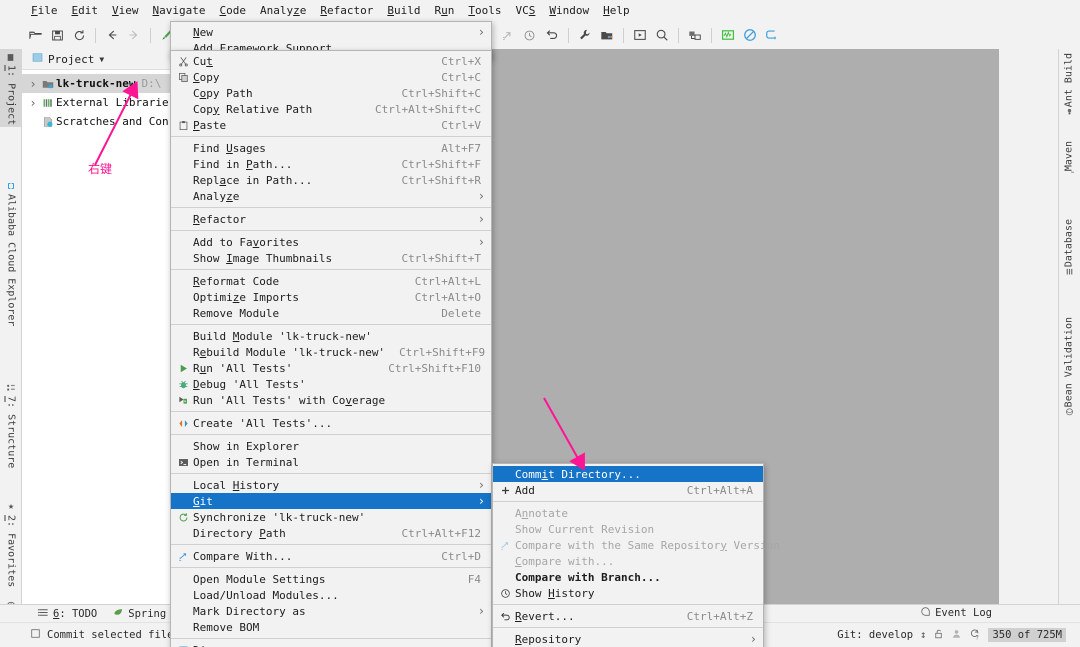 The image size is (1080, 647). I want to click on status-left-label: Commit selected files, so click(113, 635).